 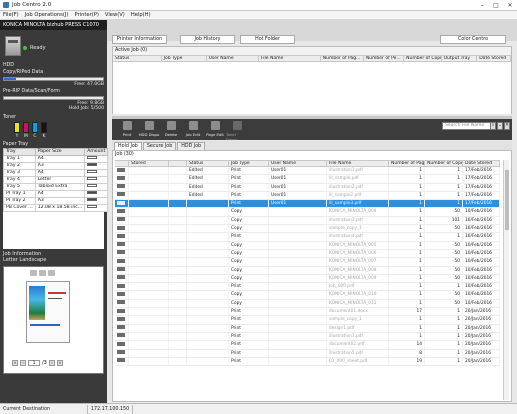 I want to click on table-row: Copy KONICA_MINOLTA_011 1 50 10/Feb/2016, so click(x=307, y=304).